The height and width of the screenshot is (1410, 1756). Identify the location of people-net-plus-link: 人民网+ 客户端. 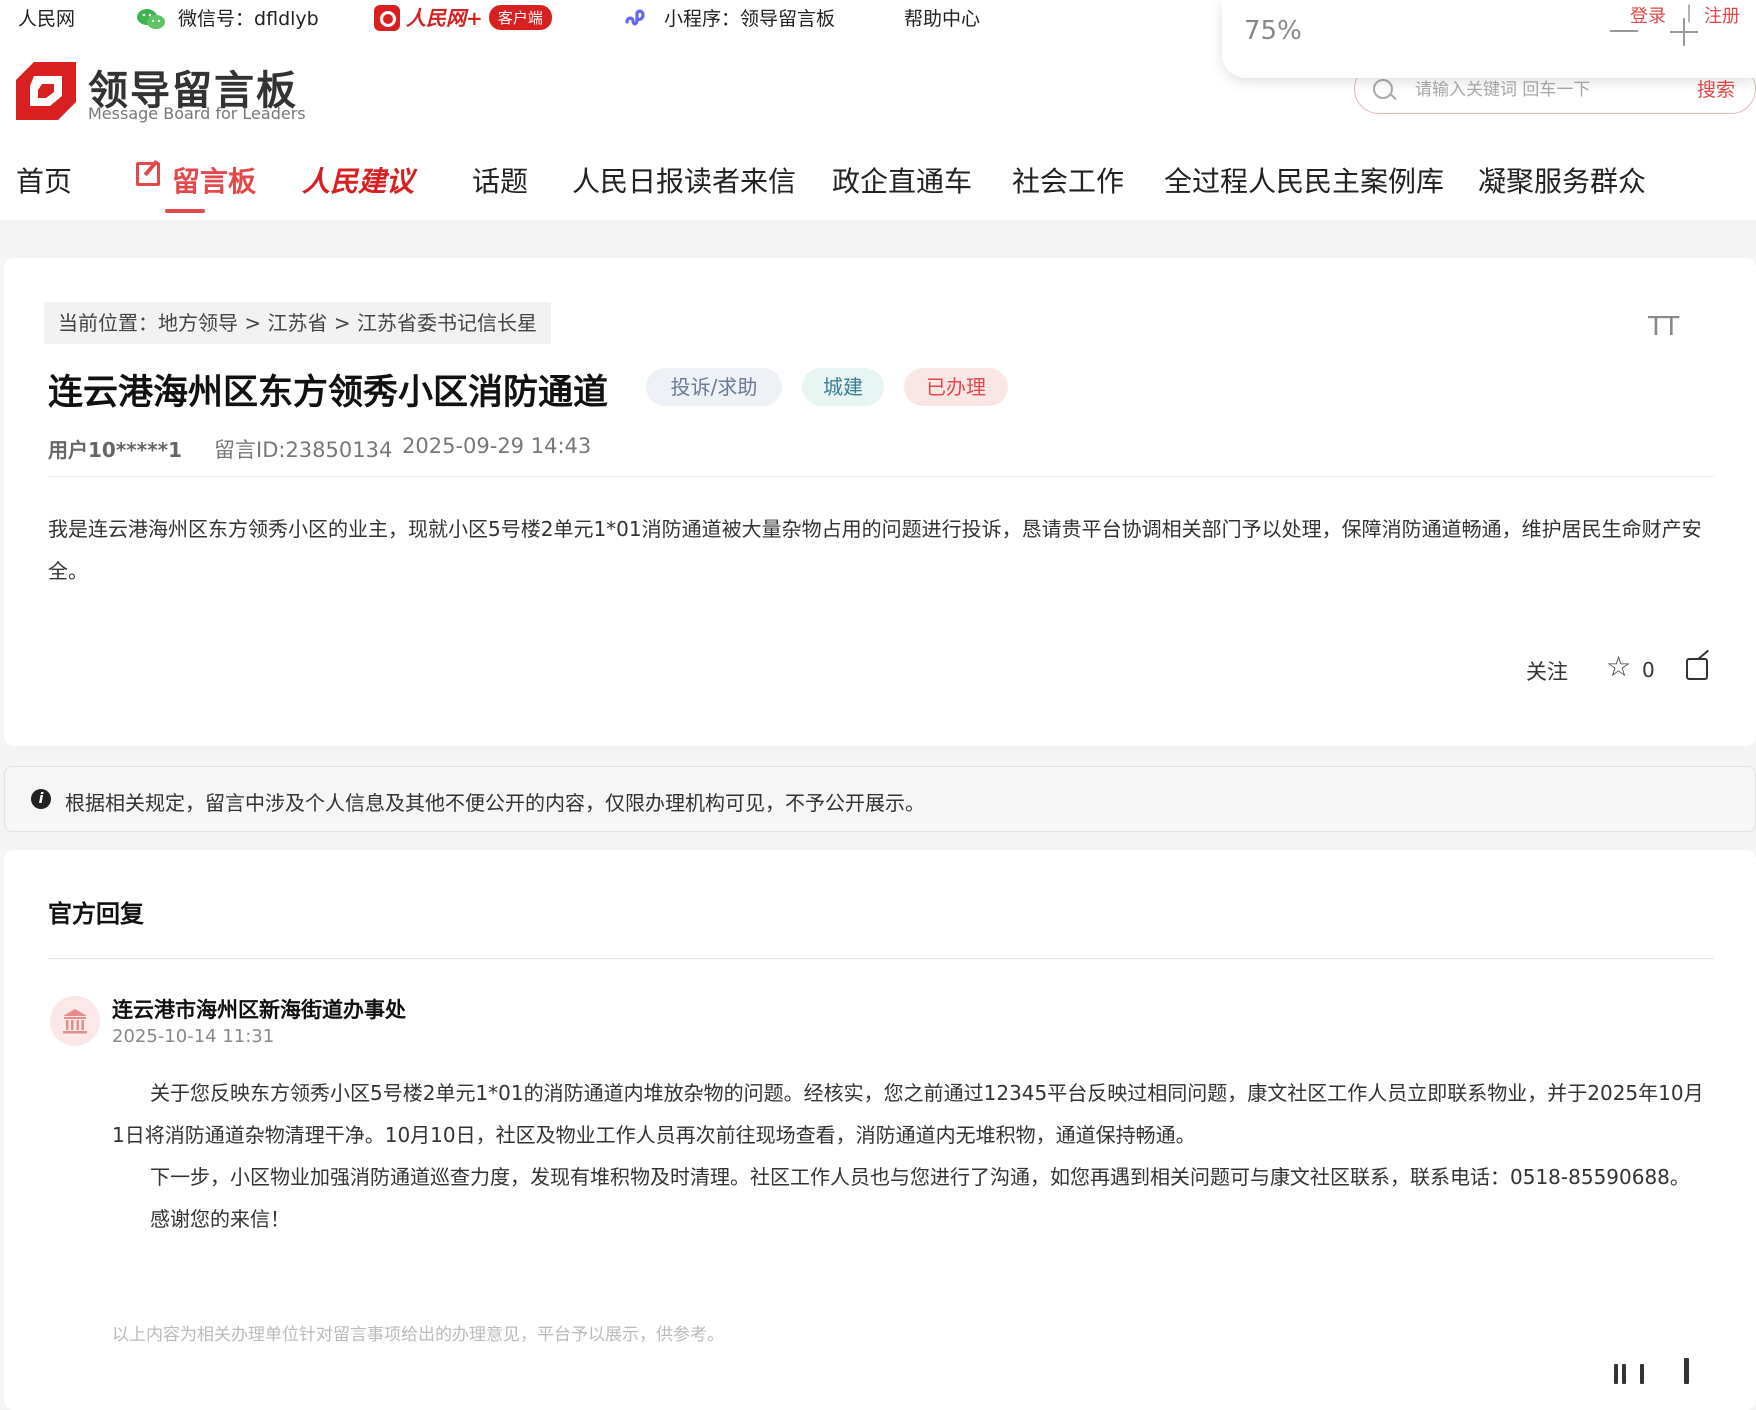
(463, 16).